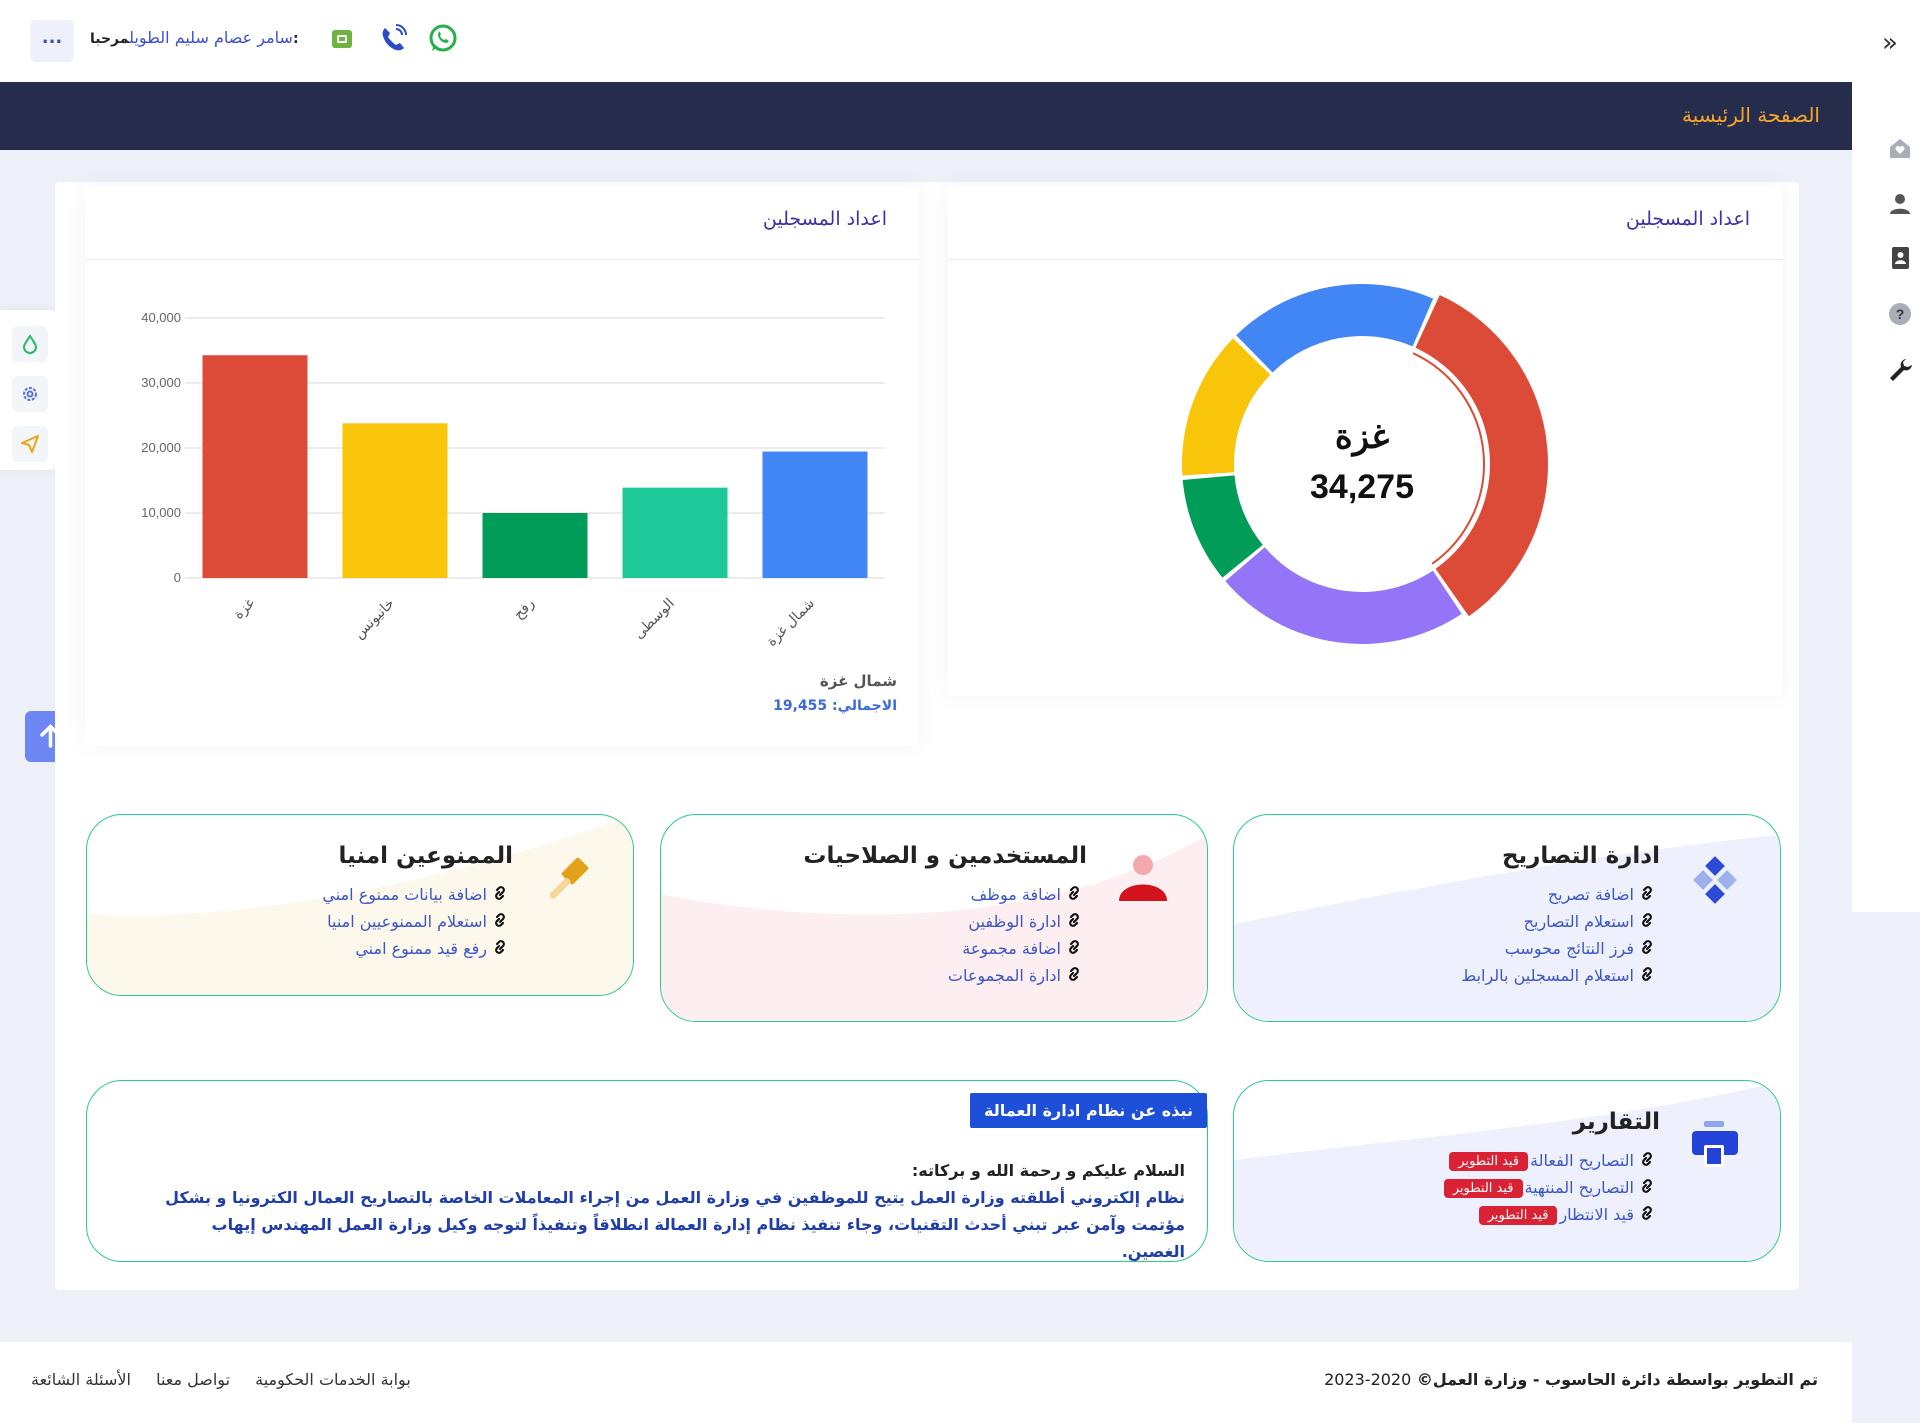 This screenshot has height=1423, width=1920. I want to click on user-person-icon, so click(1143, 878).